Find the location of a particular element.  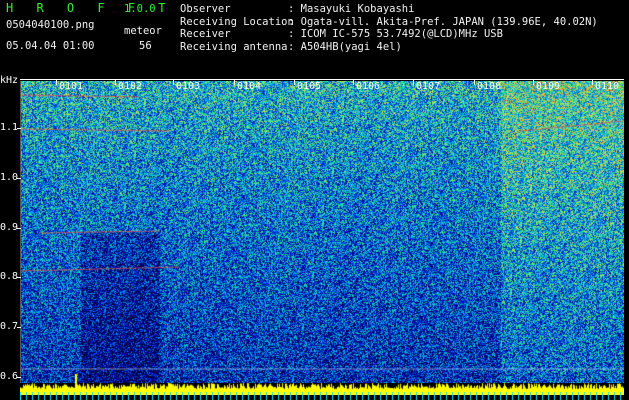

info-value: : ICOM IC-575 53.7492(@LCD)MHz USB is located at coordinates (395, 34).